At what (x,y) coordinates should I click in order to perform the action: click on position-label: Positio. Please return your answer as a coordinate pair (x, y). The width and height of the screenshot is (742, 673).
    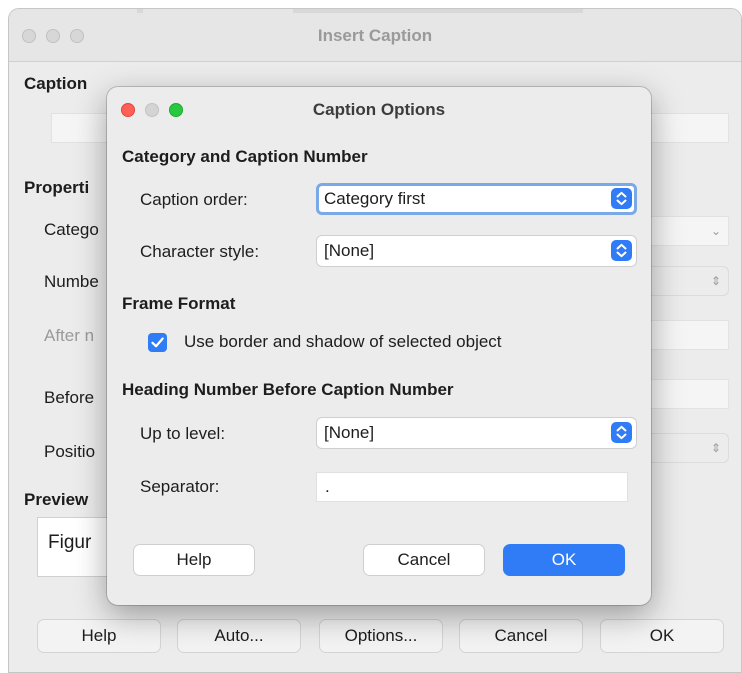
    Looking at the image, I should click on (70, 451).